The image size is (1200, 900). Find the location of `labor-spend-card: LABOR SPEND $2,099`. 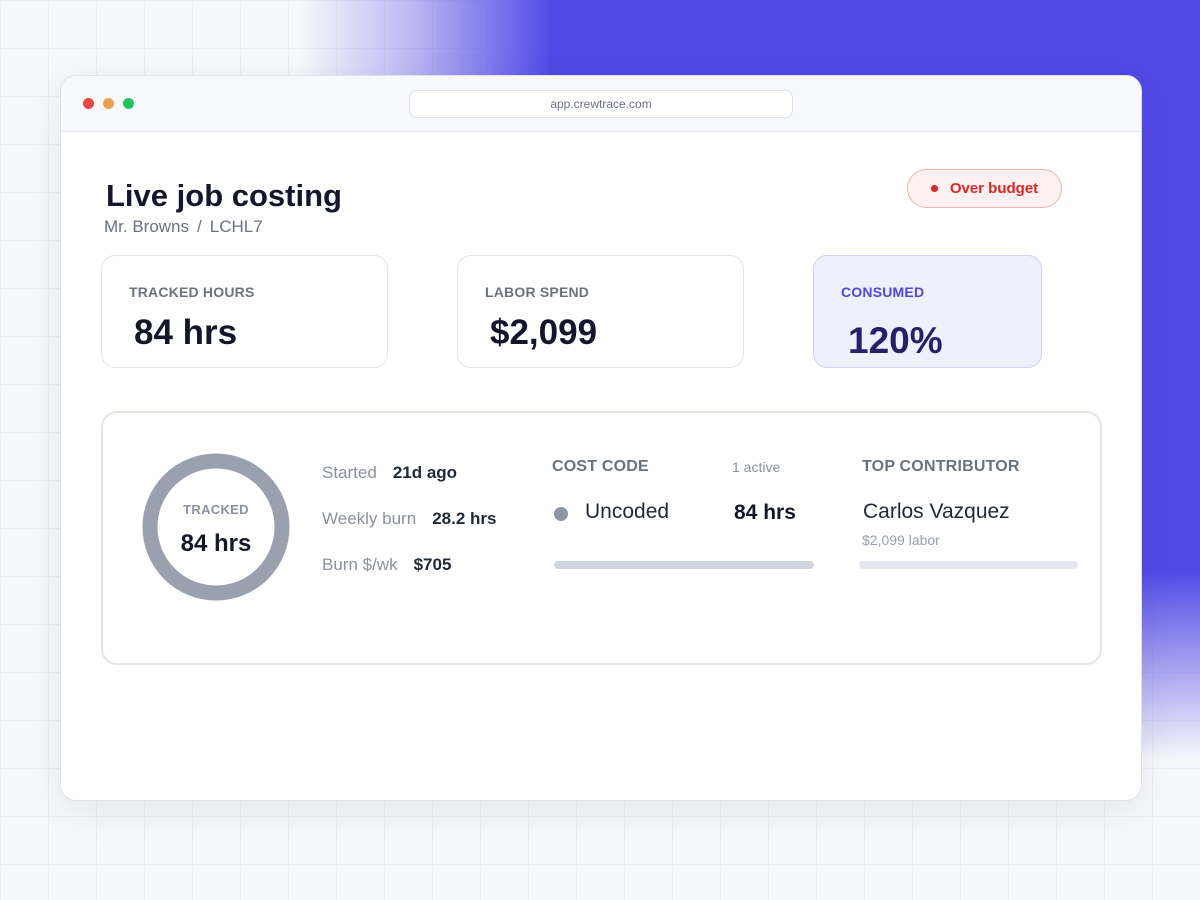

labor-spend-card: LABOR SPEND $2,099 is located at coordinates (600, 311).